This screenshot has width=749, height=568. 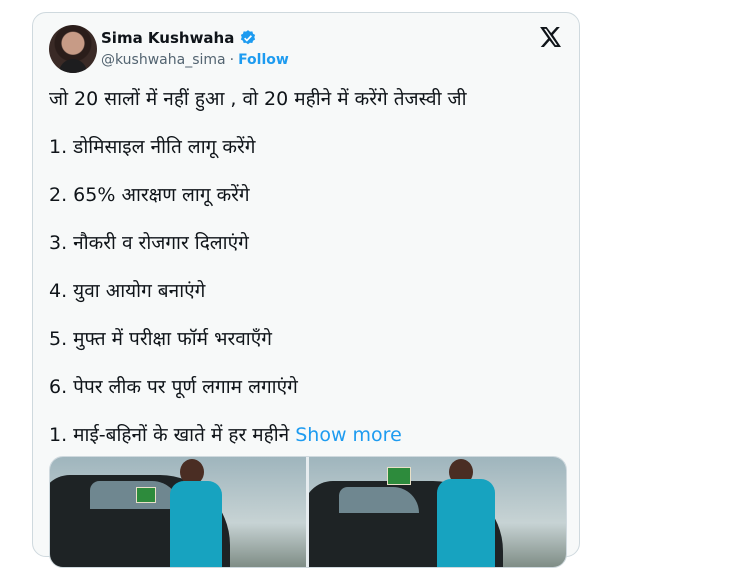 I want to click on verified-badge-icon, so click(x=248, y=37).